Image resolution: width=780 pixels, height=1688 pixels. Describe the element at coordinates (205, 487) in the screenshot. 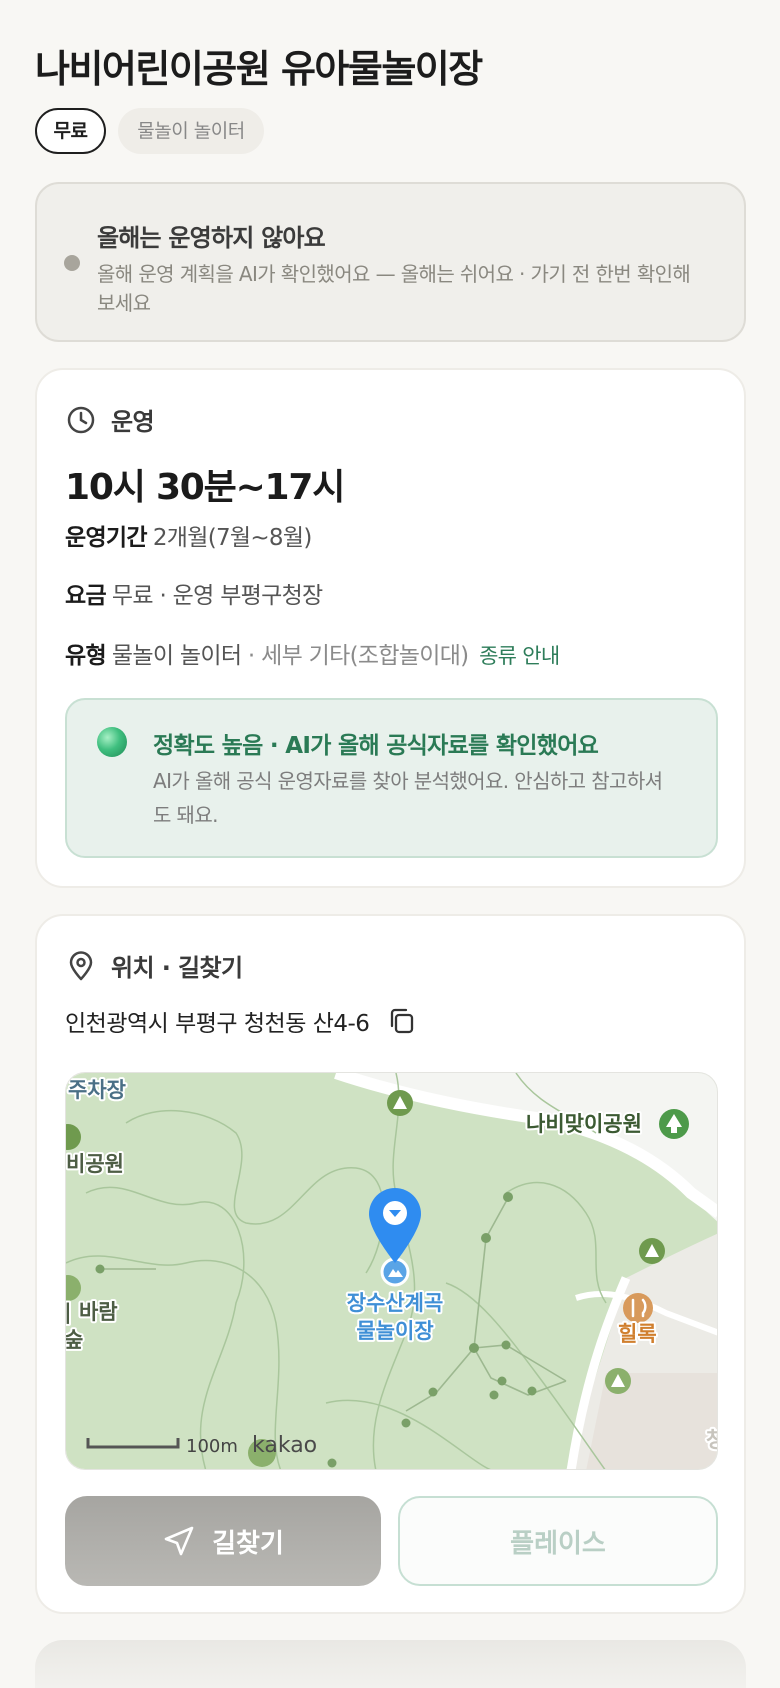

I see `operating-time: 10시 30분~17시` at that location.